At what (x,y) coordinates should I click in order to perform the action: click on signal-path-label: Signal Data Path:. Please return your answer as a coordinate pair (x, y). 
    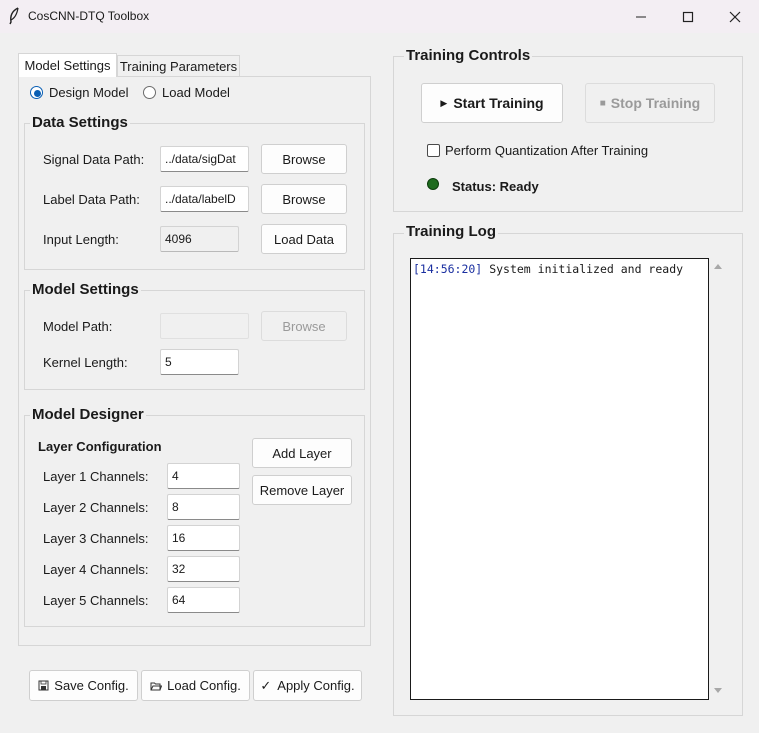
    Looking at the image, I should click on (94, 159).